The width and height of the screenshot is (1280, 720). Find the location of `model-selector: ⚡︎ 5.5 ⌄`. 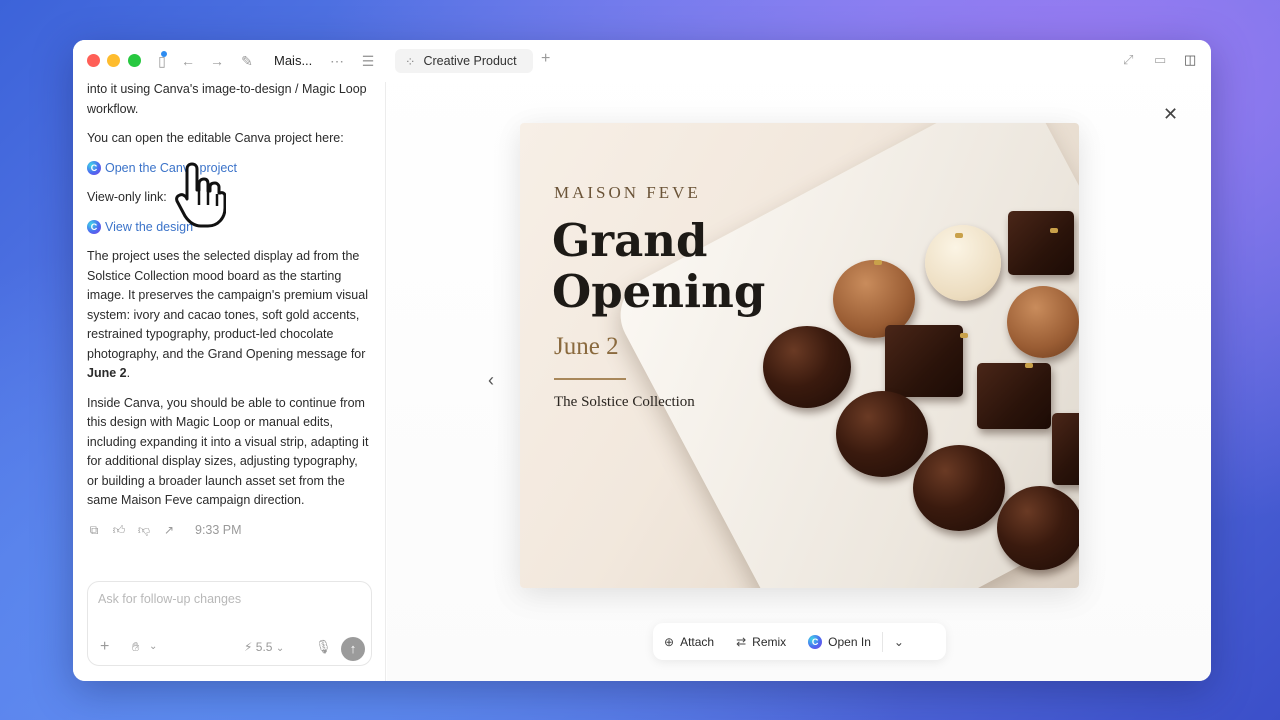

model-selector: ⚡︎ 5.5 ⌄ is located at coordinates (264, 648).